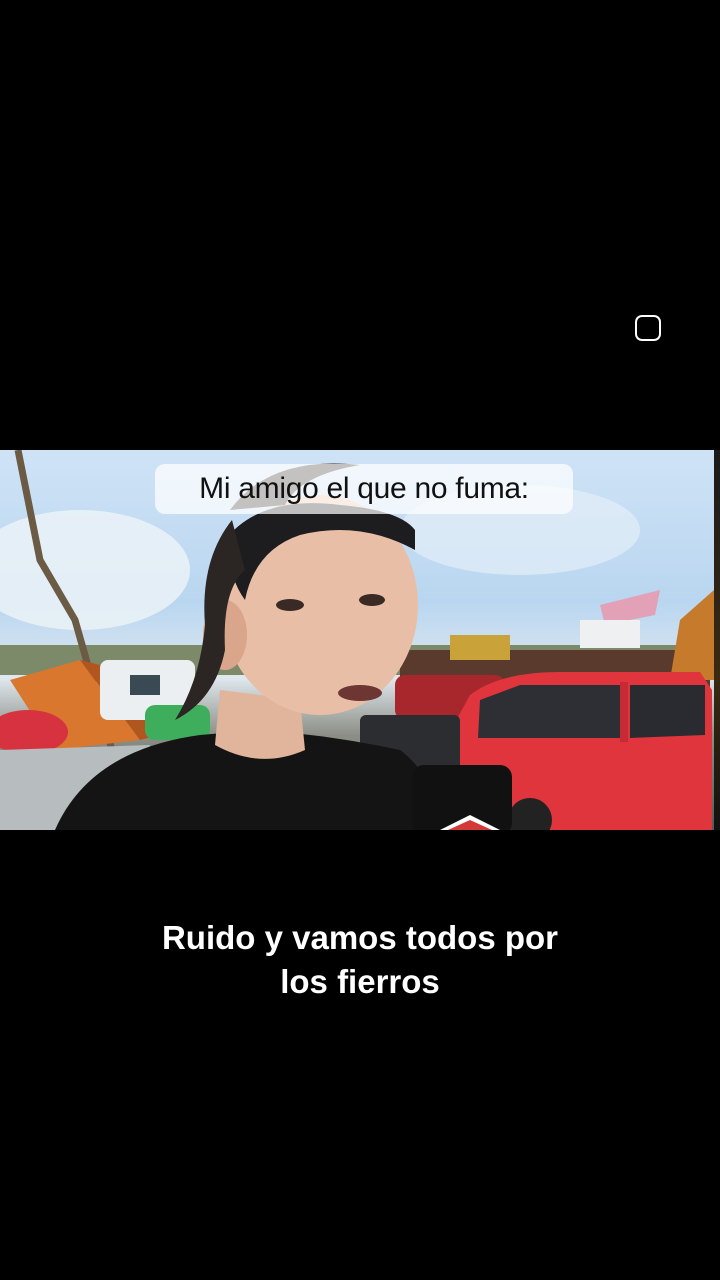 This screenshot has height=1280, width=720. I want to click on square-outline-icon, so click(648, 328).